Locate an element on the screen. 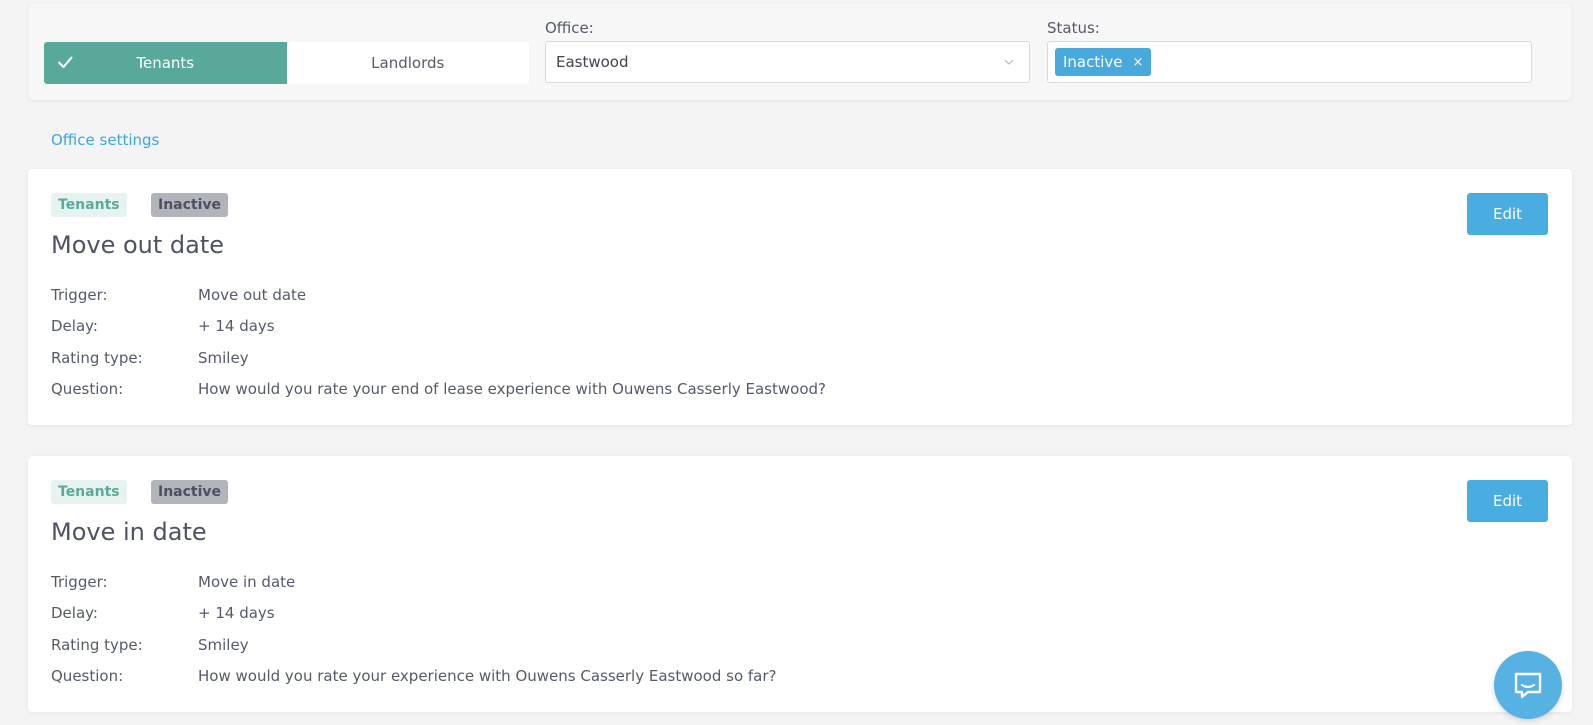 This screenshot has height=725, width=1593. segment-tenants: Tenants is located at coordinates (165, 63).